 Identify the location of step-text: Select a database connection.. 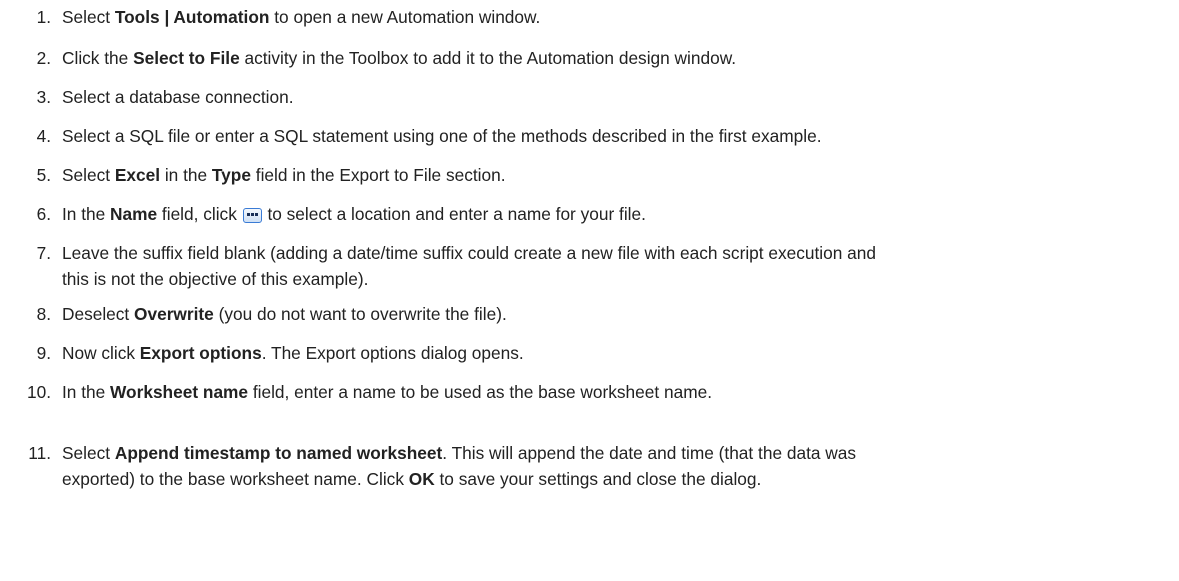
(614, 97).